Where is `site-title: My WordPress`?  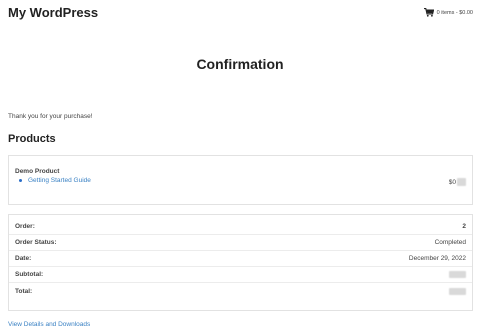 site-title: My WordPress is located at coordinates (53, 12).